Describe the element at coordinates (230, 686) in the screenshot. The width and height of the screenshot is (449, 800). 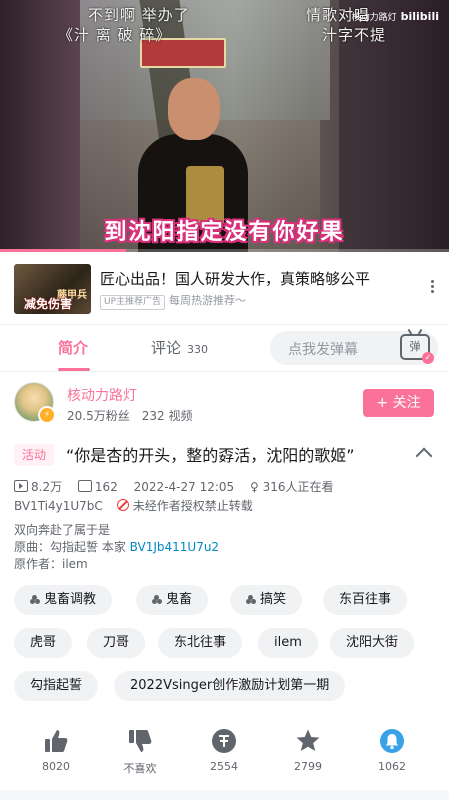
I see `tag-chip: 2022Vsinger创作激励计划第一期` at that location.